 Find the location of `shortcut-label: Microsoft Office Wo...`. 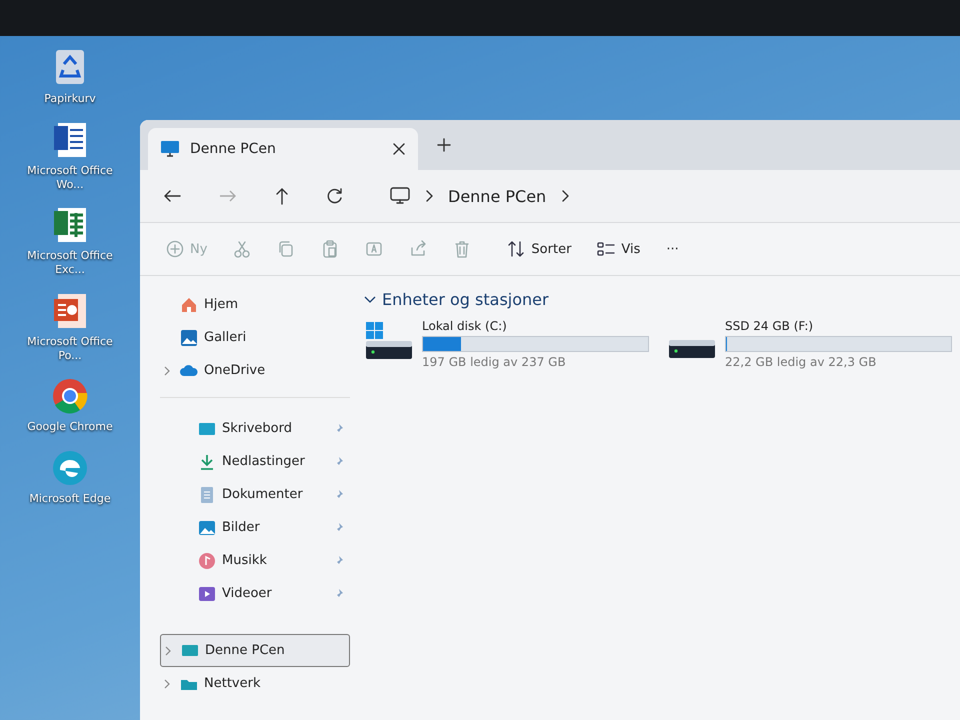

shortcut-label: Microsoft Office Wo... is located at coordinates (70, 178).